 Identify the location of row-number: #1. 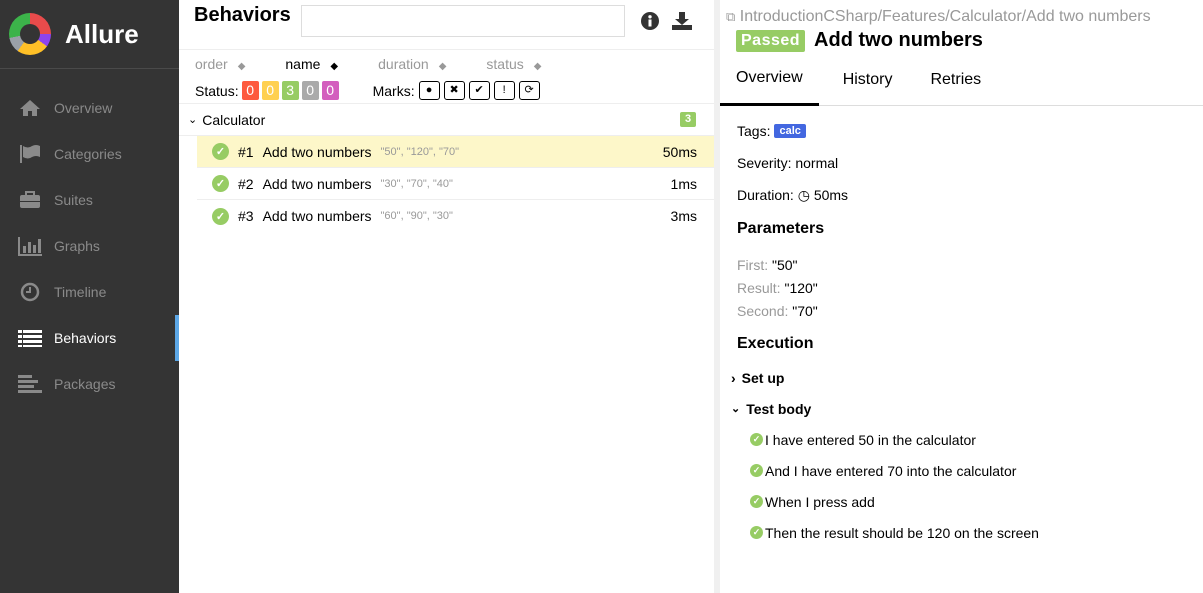
(246, 151).